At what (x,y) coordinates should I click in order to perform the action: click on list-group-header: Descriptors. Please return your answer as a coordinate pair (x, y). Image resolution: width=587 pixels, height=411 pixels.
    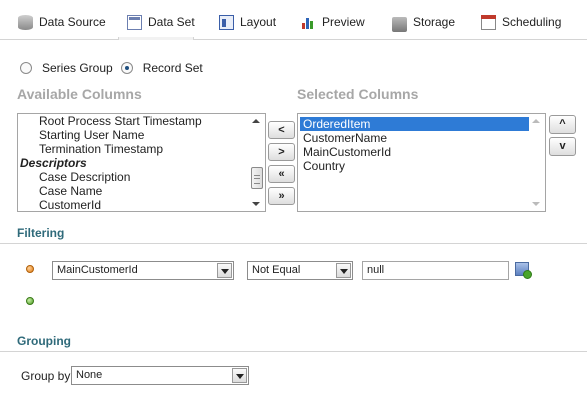
    Looking at the image, I should click on (53, 163).